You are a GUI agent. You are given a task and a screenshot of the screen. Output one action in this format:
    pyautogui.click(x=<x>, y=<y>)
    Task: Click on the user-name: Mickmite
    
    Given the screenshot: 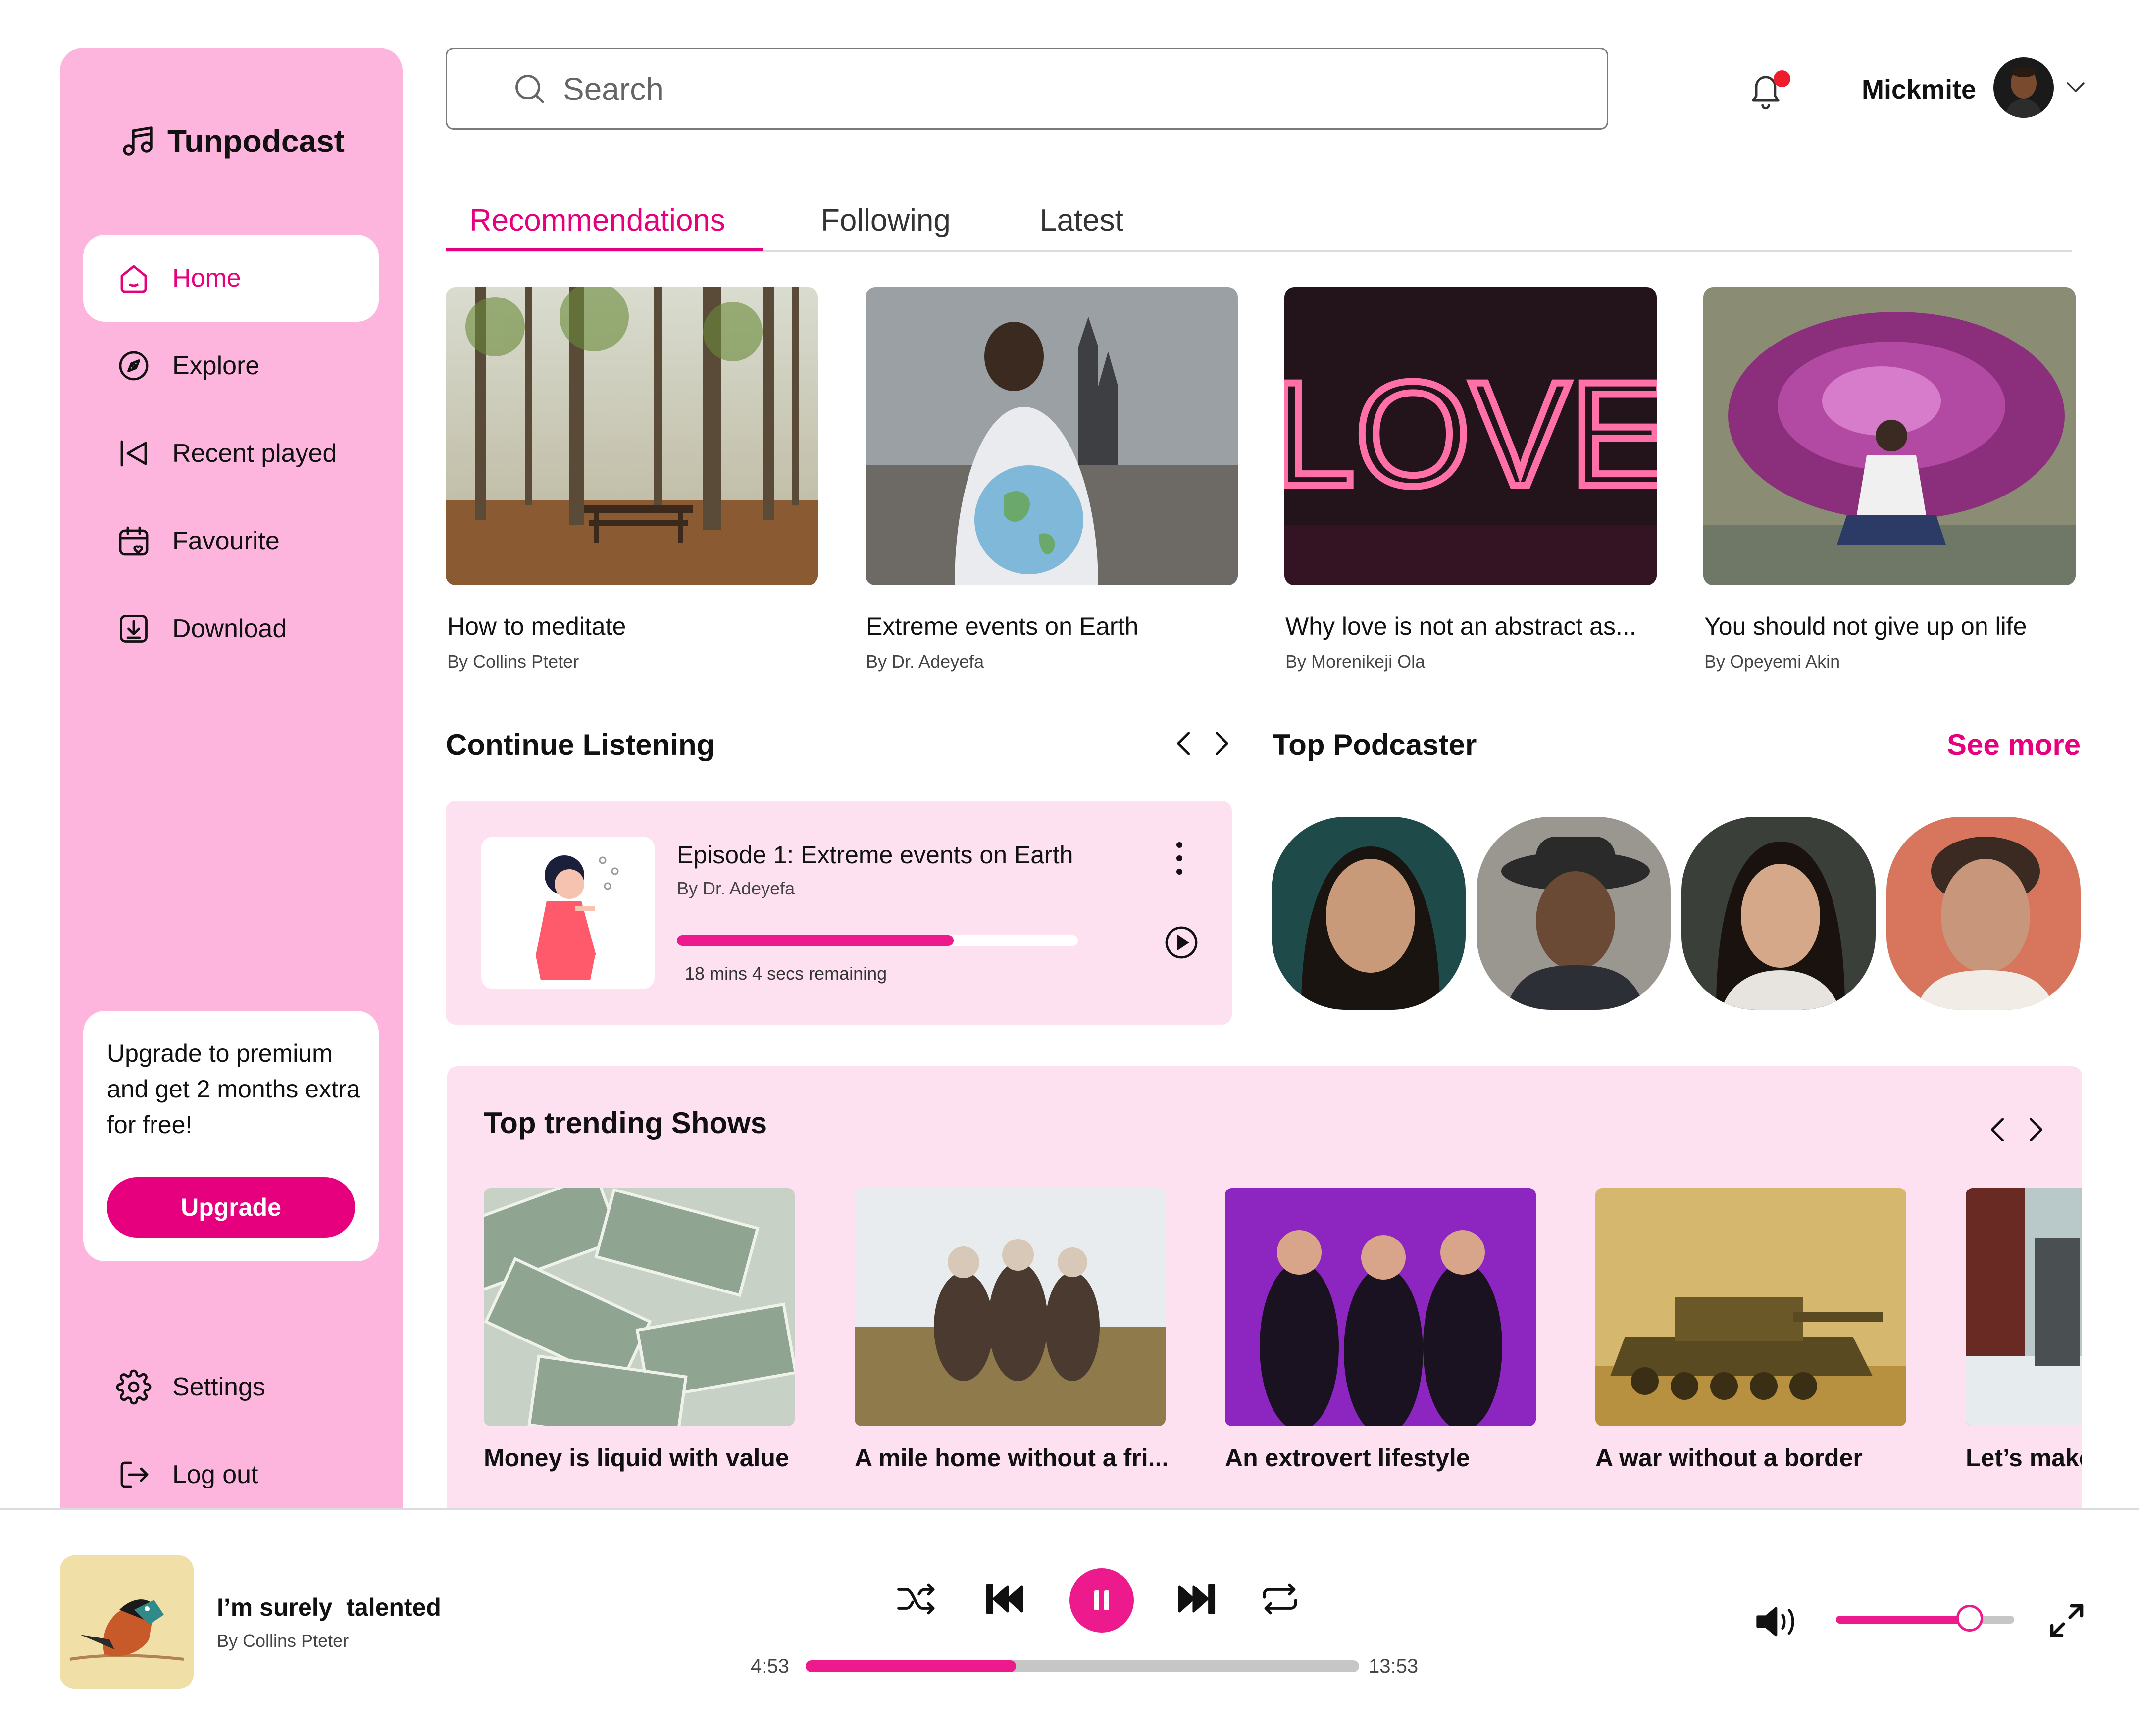 What is the action you would take?
    pyautogui.click(x=1919, y=89)
    